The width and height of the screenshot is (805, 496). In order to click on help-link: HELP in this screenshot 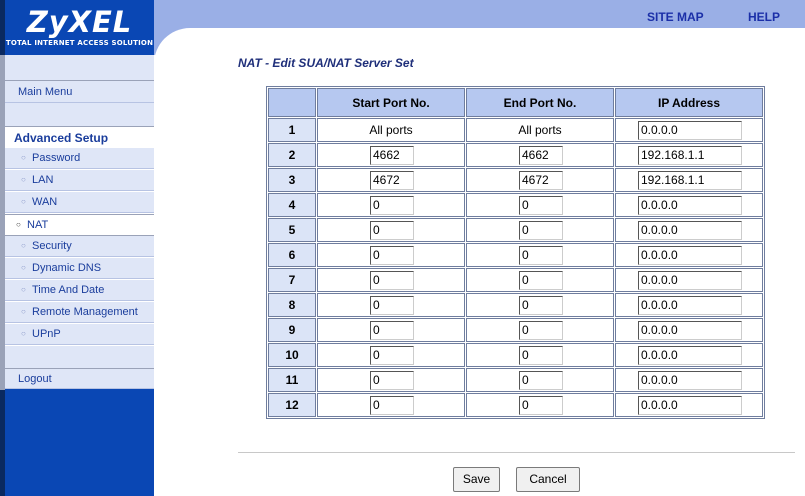, I will do `click(764, 17)`.